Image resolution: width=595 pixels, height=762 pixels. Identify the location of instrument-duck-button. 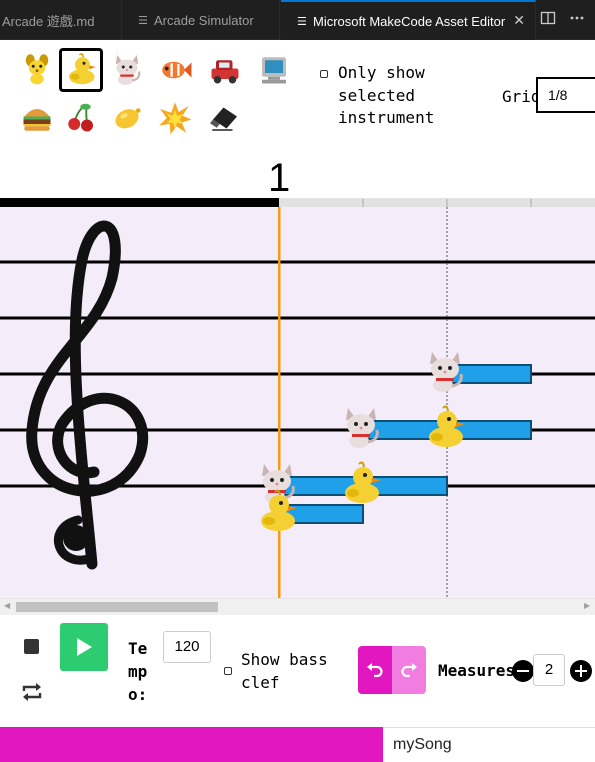
(81, 70).